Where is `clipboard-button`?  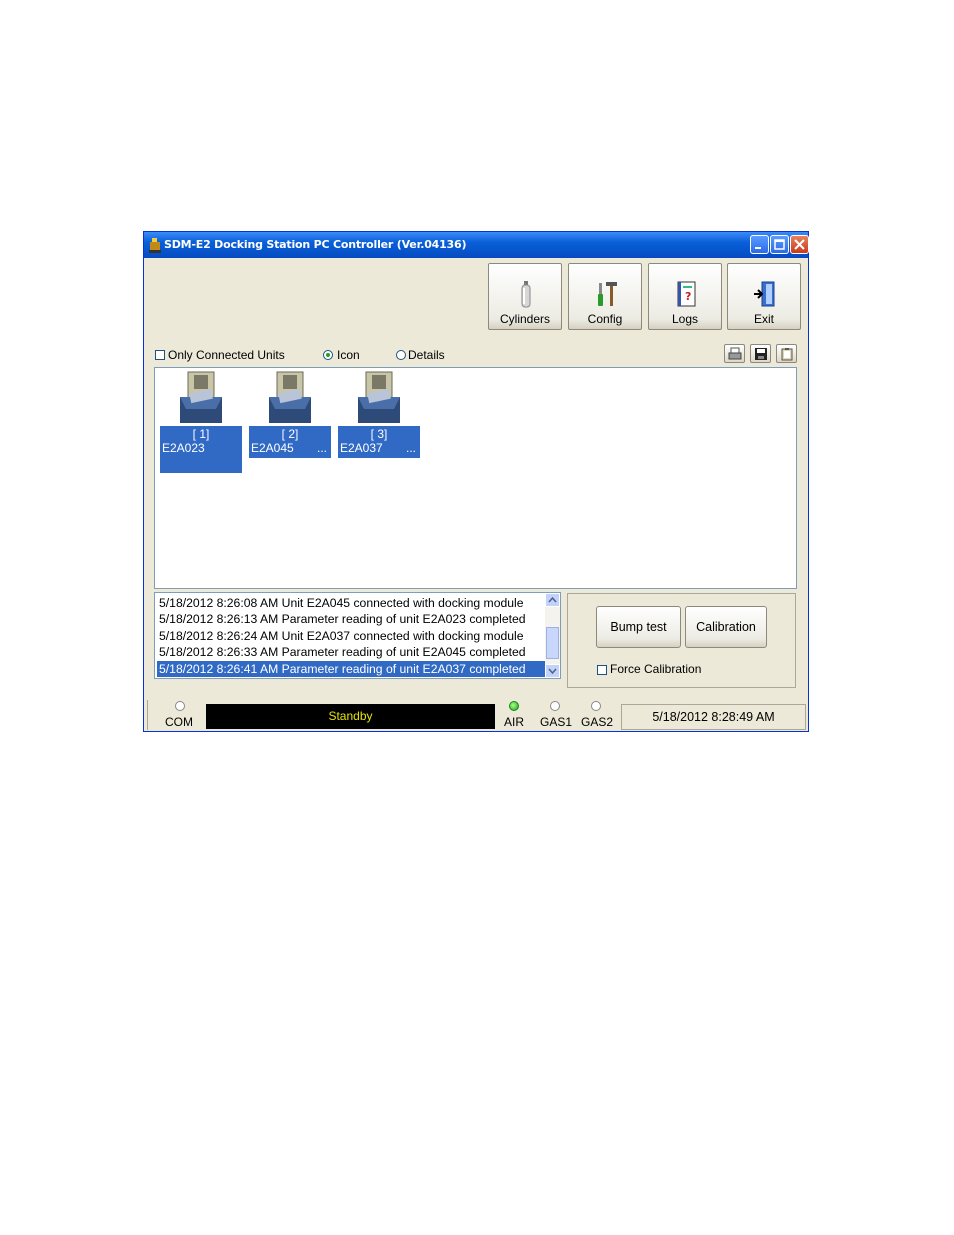 clipboard-button is located at coordinates (786, 353).